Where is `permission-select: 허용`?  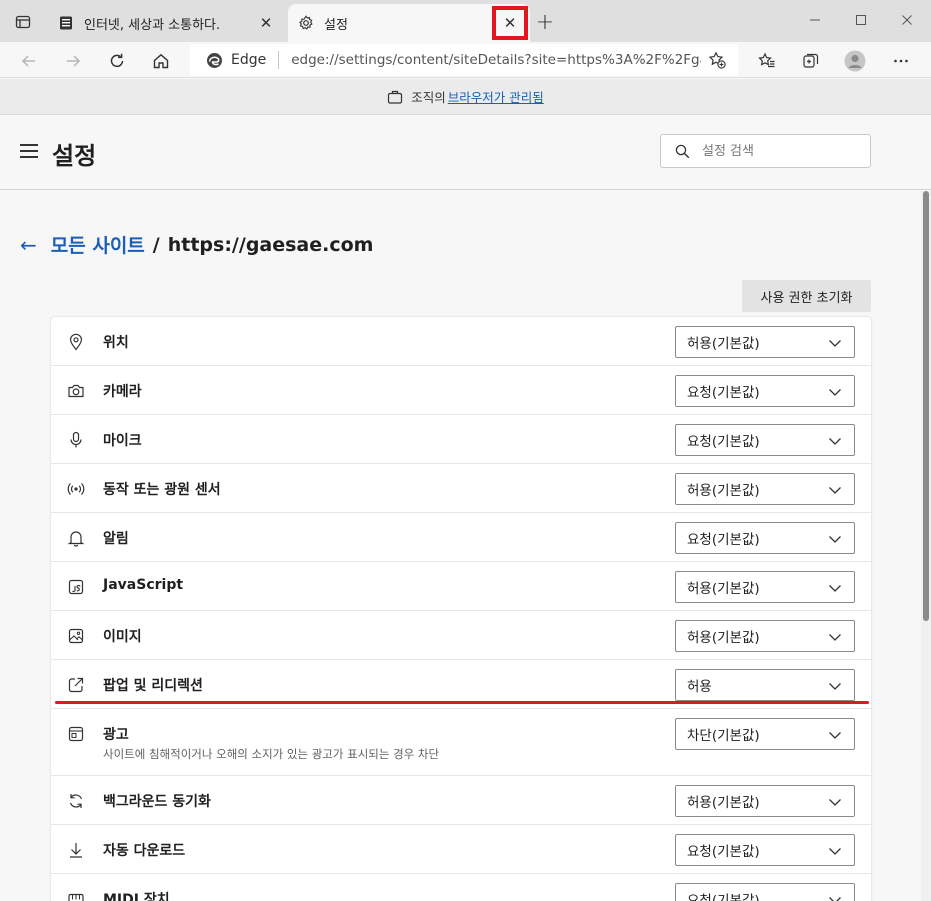 permission-select: 허용 is located at coordinates (765, 685).